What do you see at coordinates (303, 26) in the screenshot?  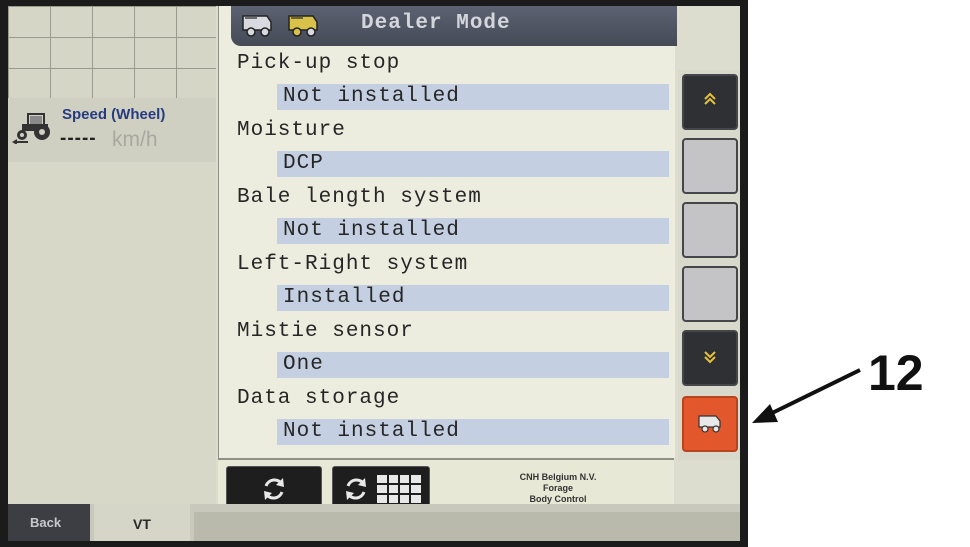 I see `baler-gear-icon` at bounding box center [303, 26].